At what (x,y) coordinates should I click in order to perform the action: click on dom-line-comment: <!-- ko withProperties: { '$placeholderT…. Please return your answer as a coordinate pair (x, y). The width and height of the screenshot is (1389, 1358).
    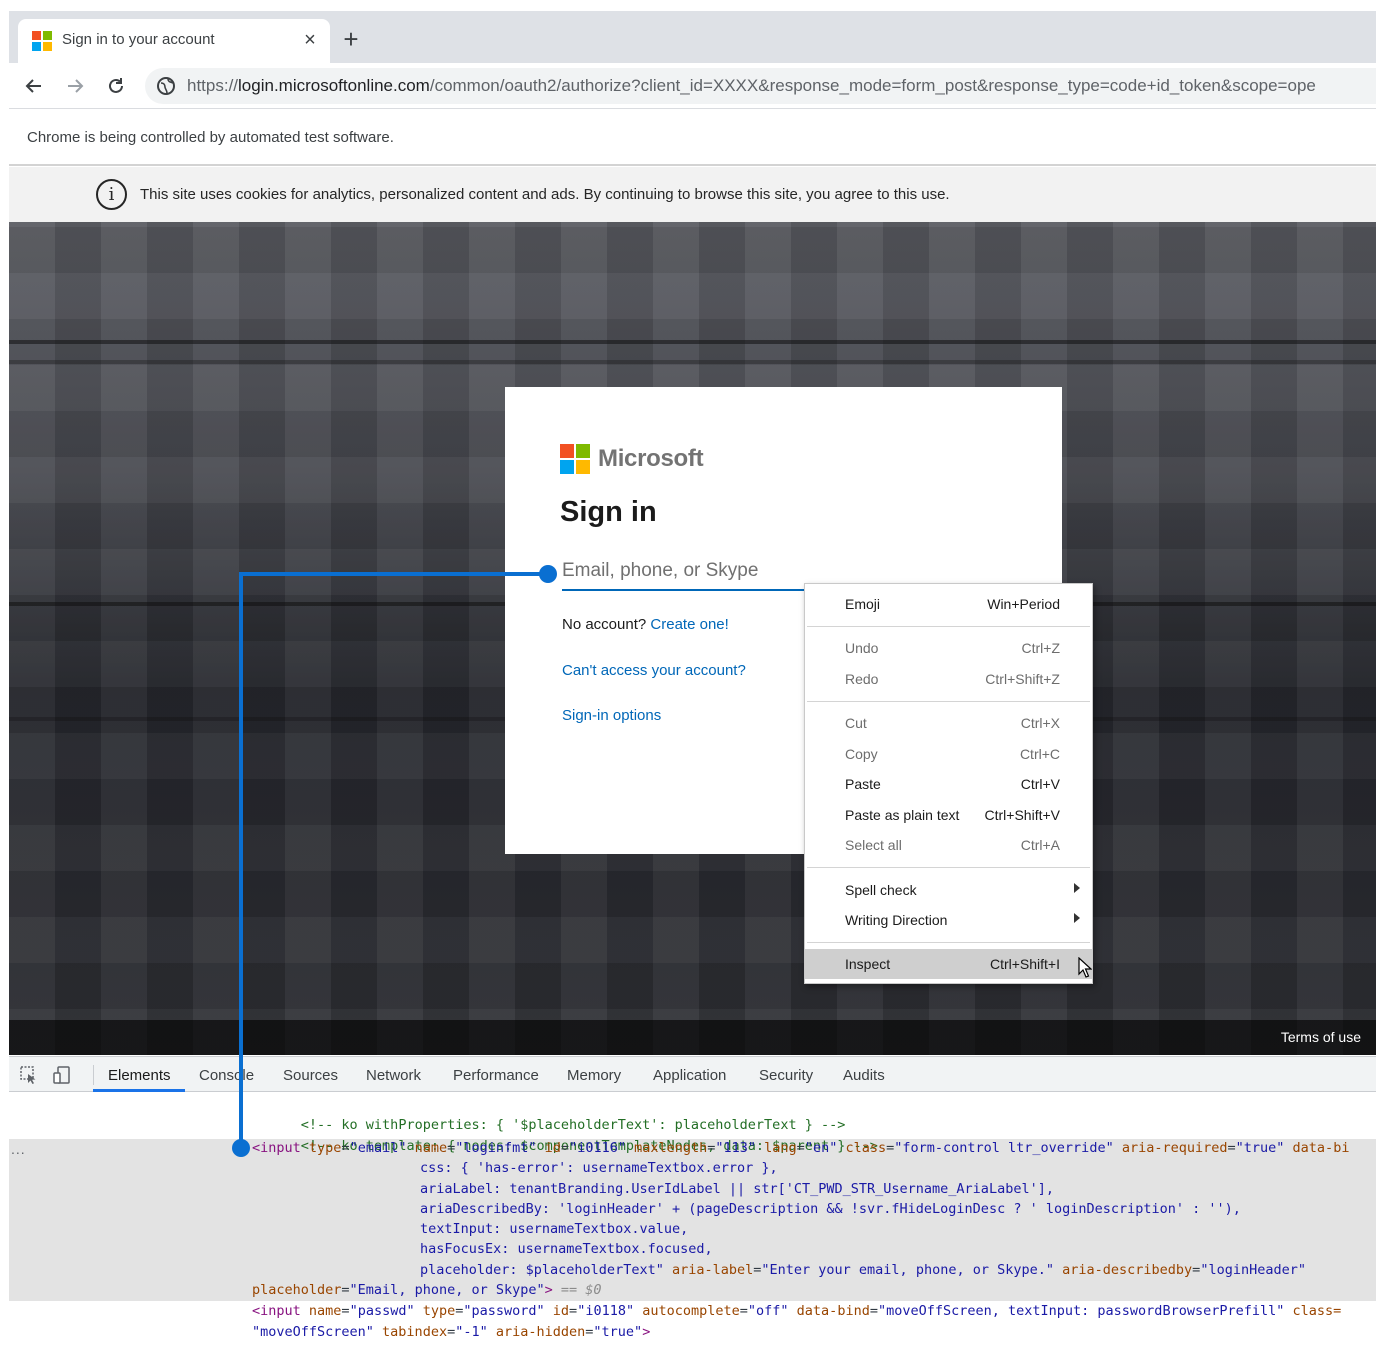
    Looking at the image, I should click on (549, 1114).